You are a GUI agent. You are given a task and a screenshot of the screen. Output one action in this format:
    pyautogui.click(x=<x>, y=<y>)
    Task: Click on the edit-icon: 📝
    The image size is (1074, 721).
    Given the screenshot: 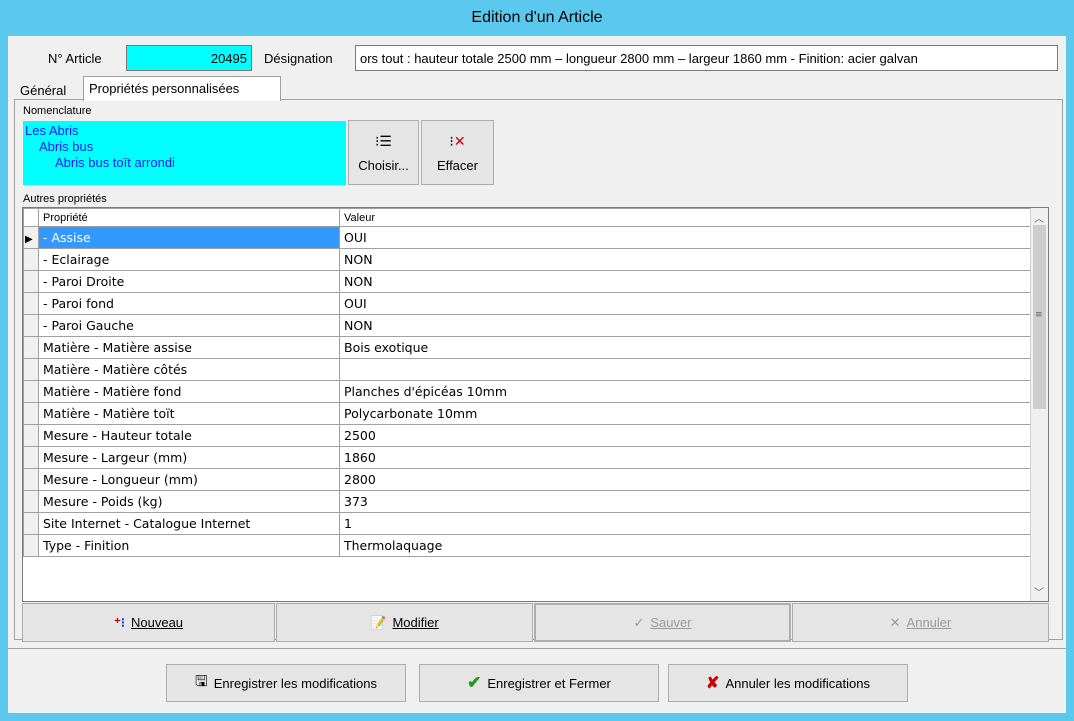 What is the action you would take?
    pyautogui.click(x=378, y=622)
    